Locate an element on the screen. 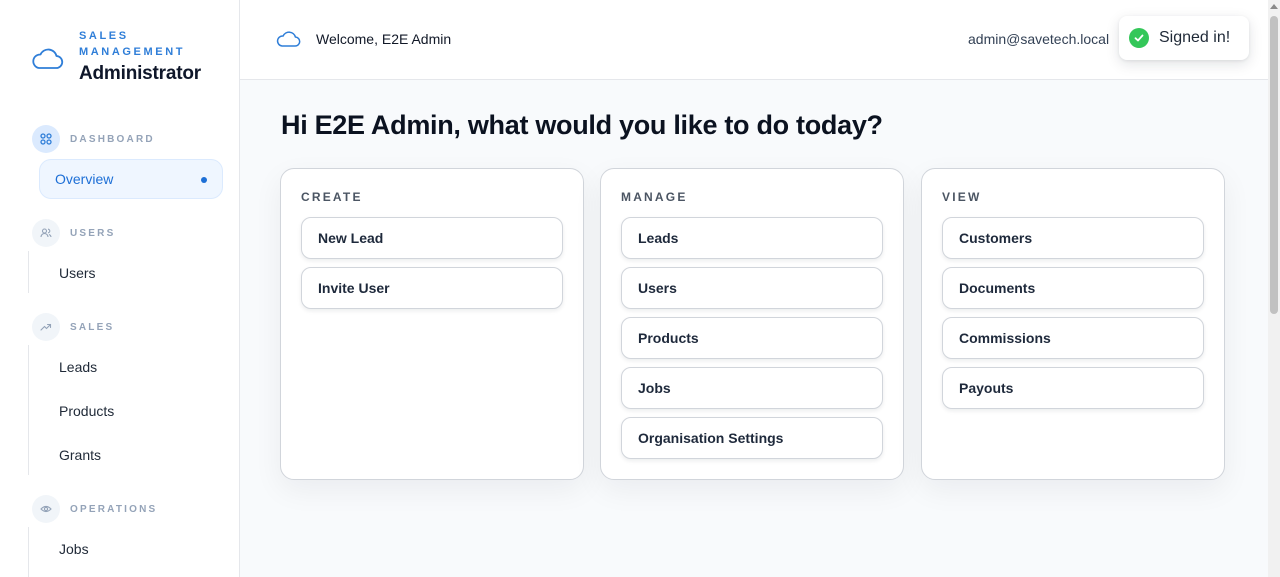 The height and width of the screenshot is (577, 1280). section-operations: OPERATIONS is located at coordinates (94, 509).